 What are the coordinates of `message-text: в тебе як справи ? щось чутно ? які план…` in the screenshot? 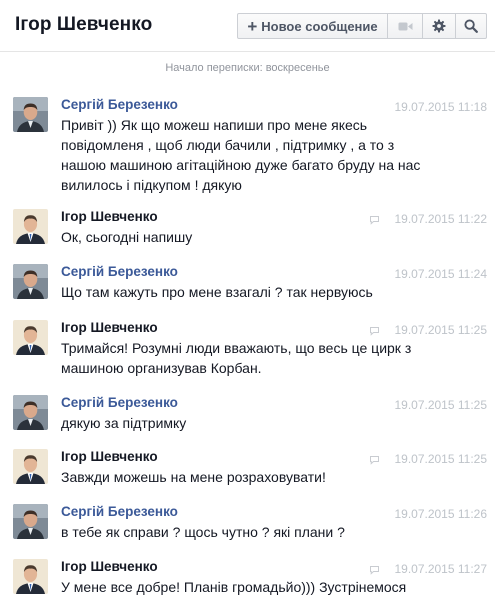 It's located at (203, 532).